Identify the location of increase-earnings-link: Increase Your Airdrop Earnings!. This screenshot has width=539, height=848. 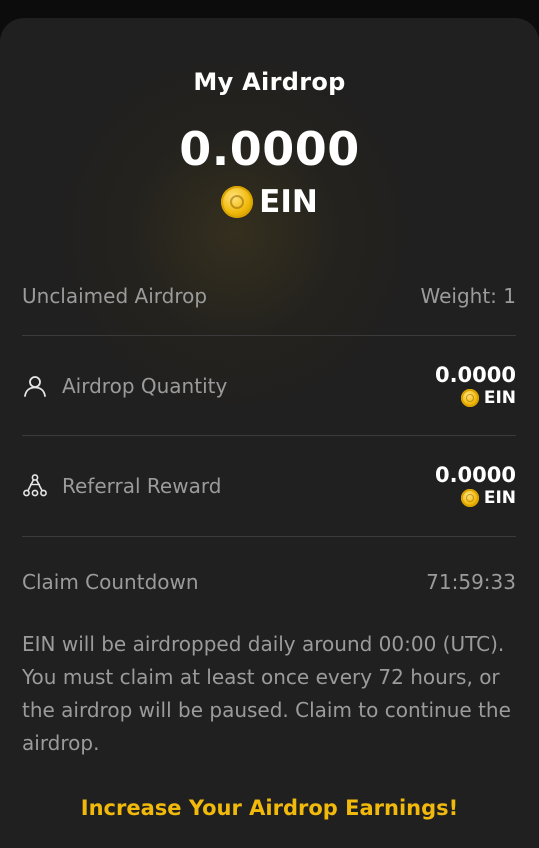
(269, 808).